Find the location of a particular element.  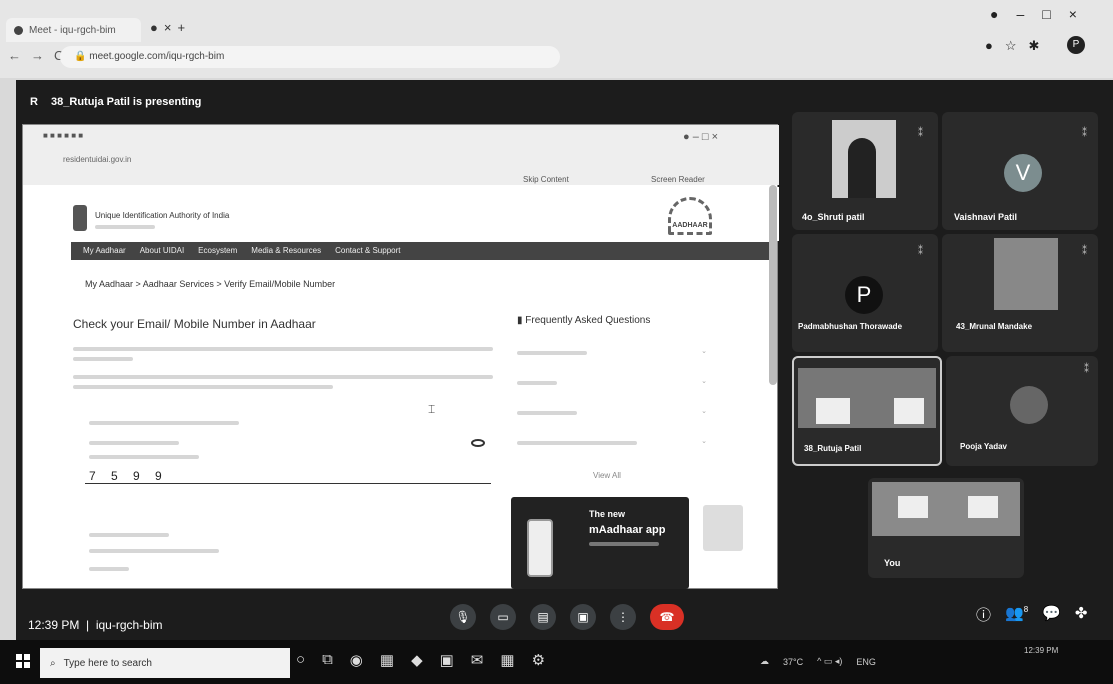

taskbar-search: ⌕ Type here to search is located at coordinates (165, 663).